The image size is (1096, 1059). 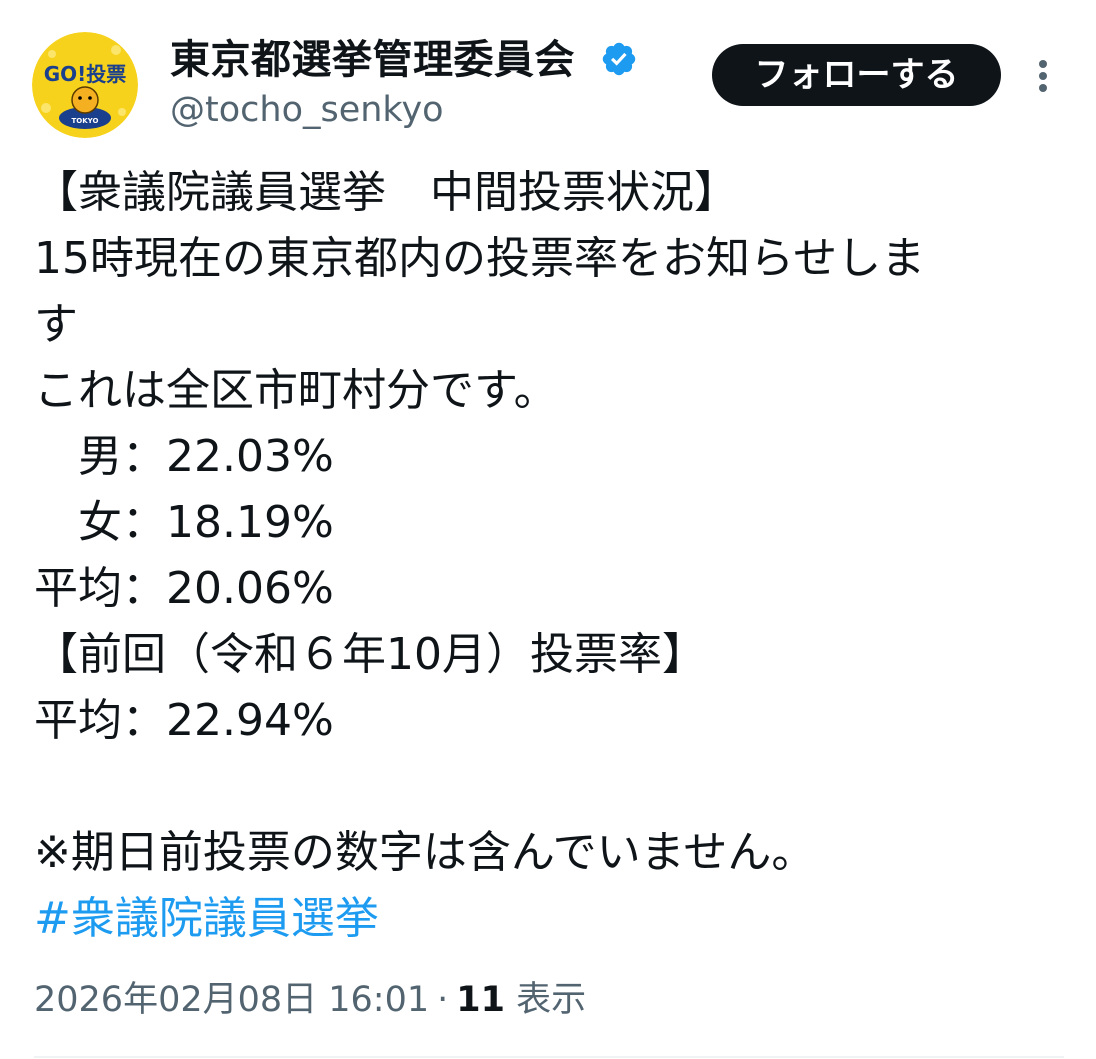 What do you see at coordinates (56, 324) in the screenshot?
I see `tweet-text-line: す` at bounding box center [56, 324].